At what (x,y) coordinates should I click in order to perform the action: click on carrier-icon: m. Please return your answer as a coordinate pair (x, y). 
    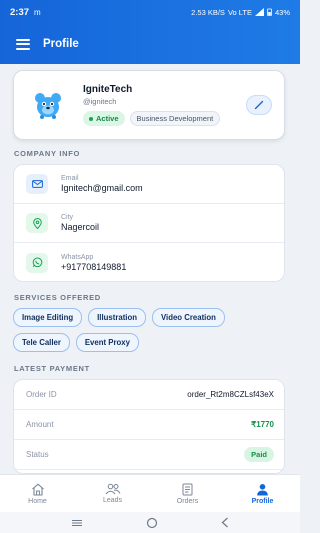
    Looking at the image, I should click on (37, 12).